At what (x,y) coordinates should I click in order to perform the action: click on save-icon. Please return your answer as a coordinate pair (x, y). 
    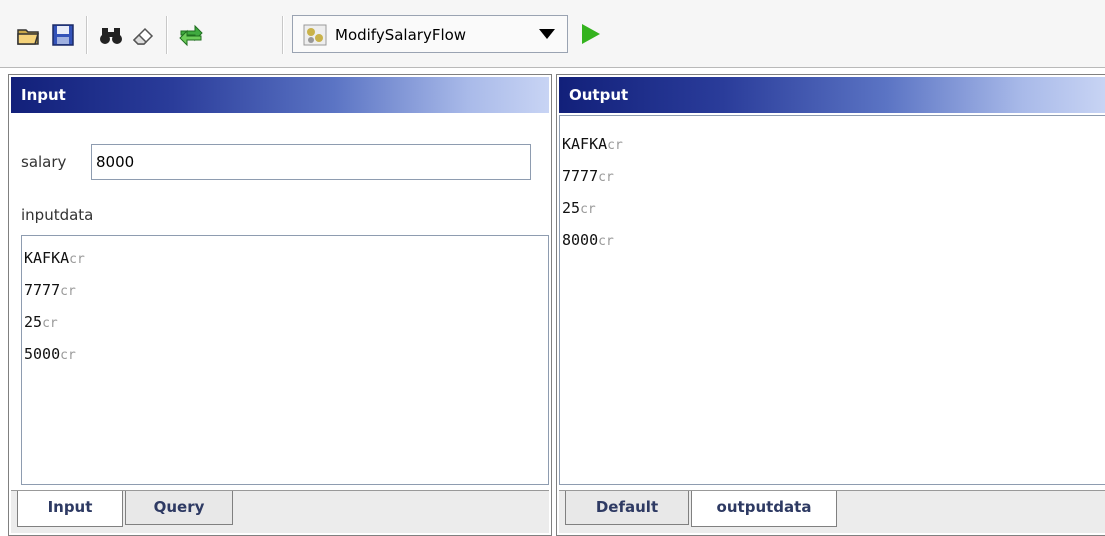
    Looking at the image, I should click on (63, 35).